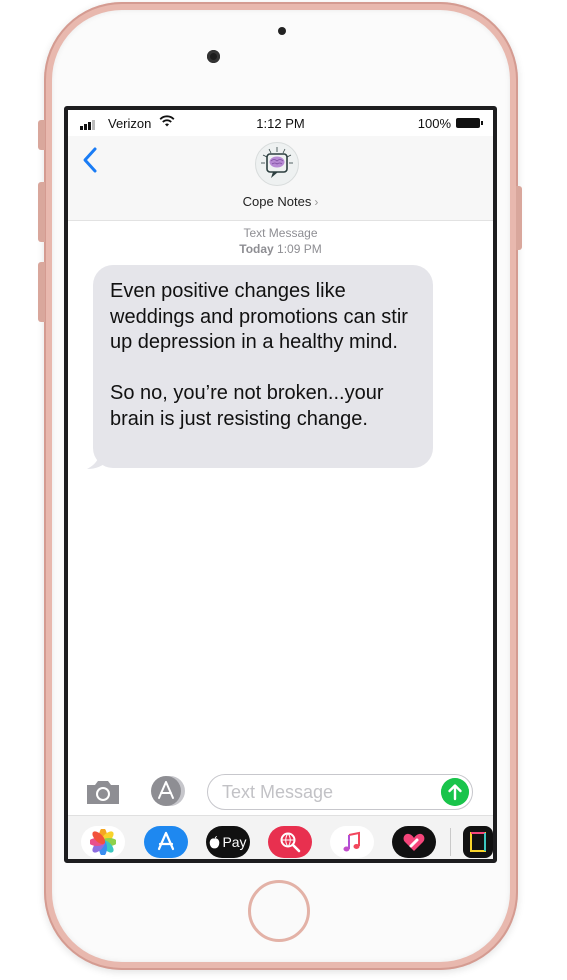  What do you see at coordinates (299, 249) in the screenshot?
I see `timestamp-time: 1:09 PM` at bounding box center [299, 249].